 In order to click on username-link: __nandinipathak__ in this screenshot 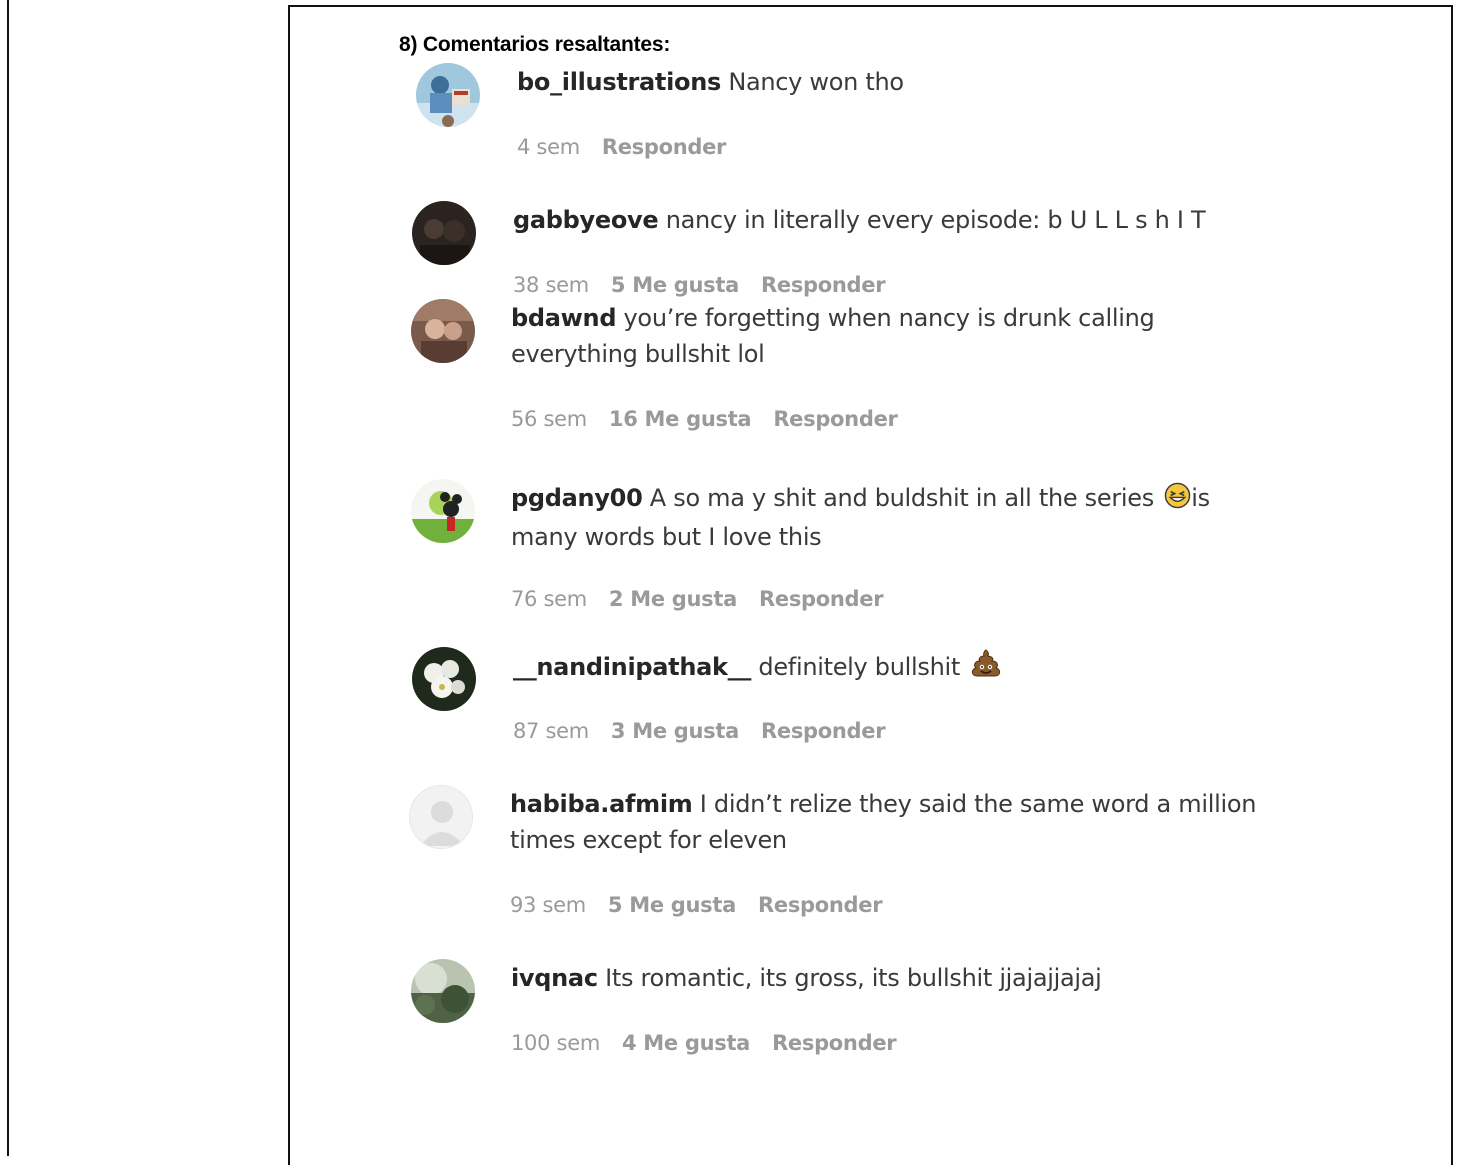, I will do `click(632, 667)`.